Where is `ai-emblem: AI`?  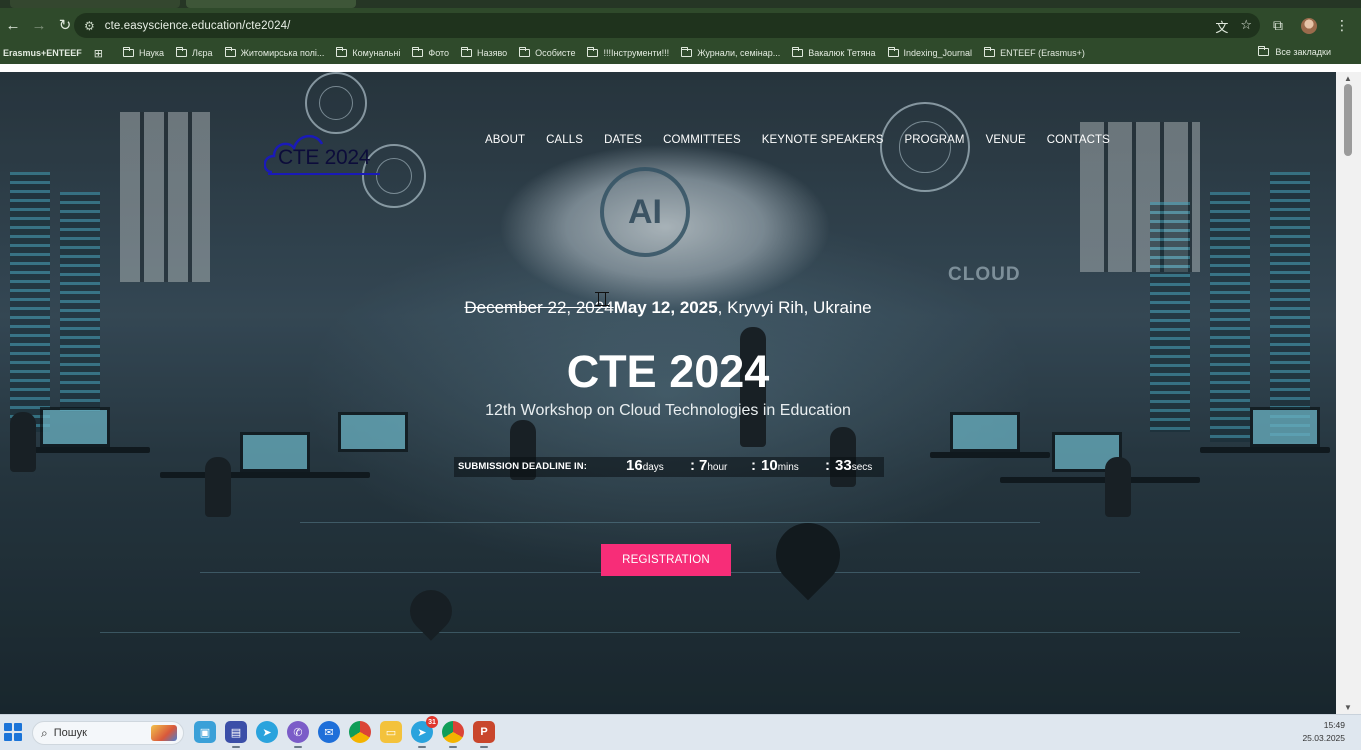
ai-emblem: AI is located at coordinates (645, 212).